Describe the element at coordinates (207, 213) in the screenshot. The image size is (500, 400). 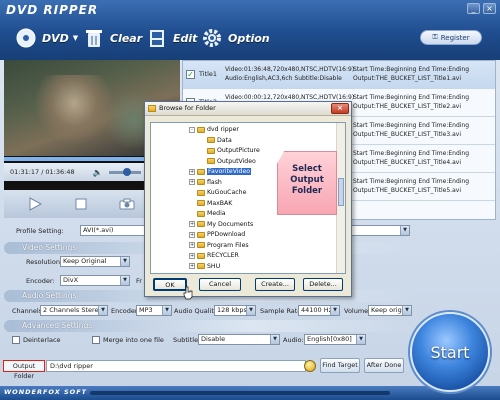
I see `folder-tree-item: Media` at that location.